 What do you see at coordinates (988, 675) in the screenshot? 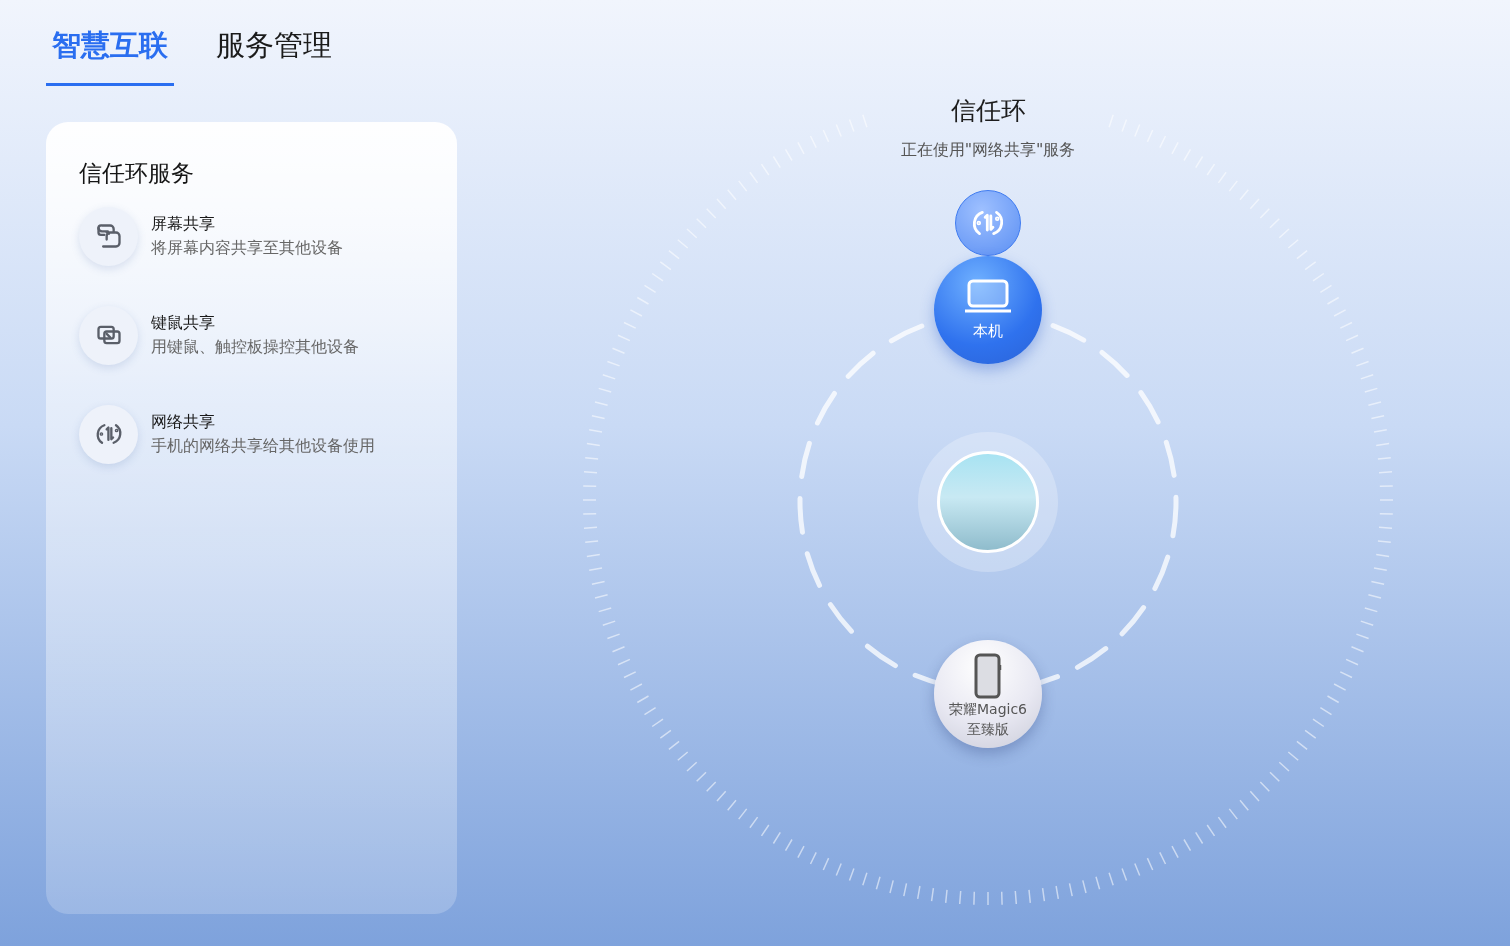
I see `phone-icon` at bounding box center [988, 675].